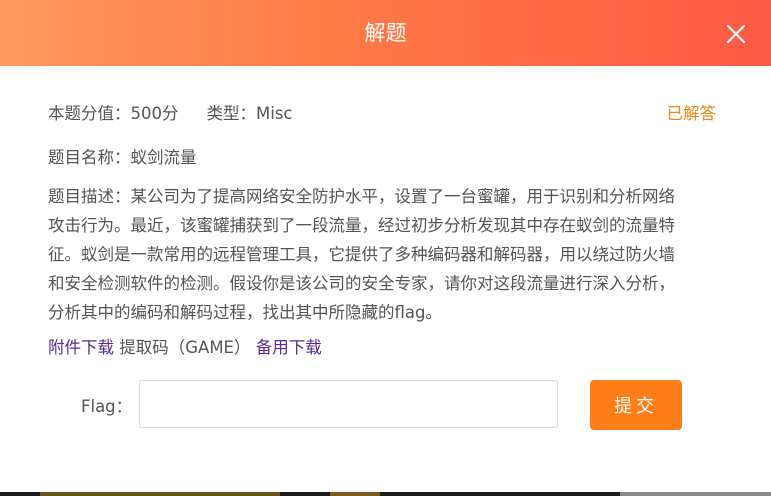  Describe the element at coordinates (182, 347) in the screenshot. I see `extraction-code: 提取码（GAME）` at that location.